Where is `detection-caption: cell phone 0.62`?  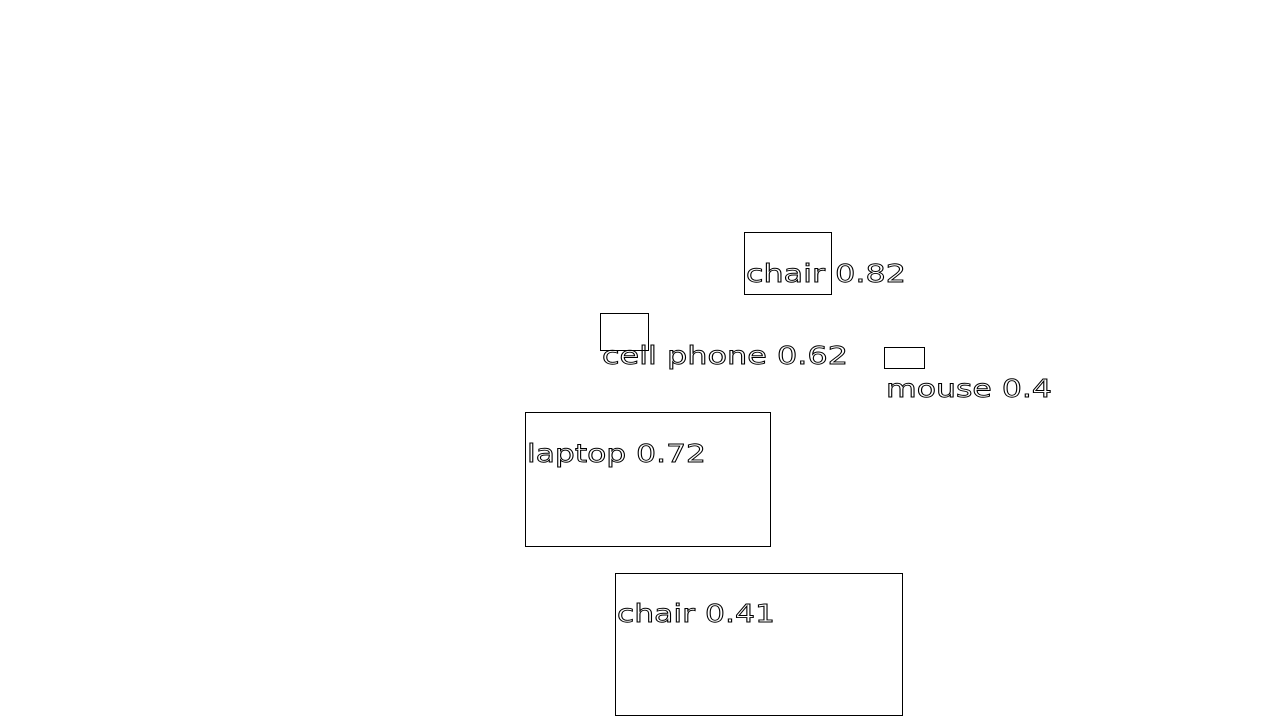
detection-caption: cell phone 0.62 is located at coordinates (725, 355).